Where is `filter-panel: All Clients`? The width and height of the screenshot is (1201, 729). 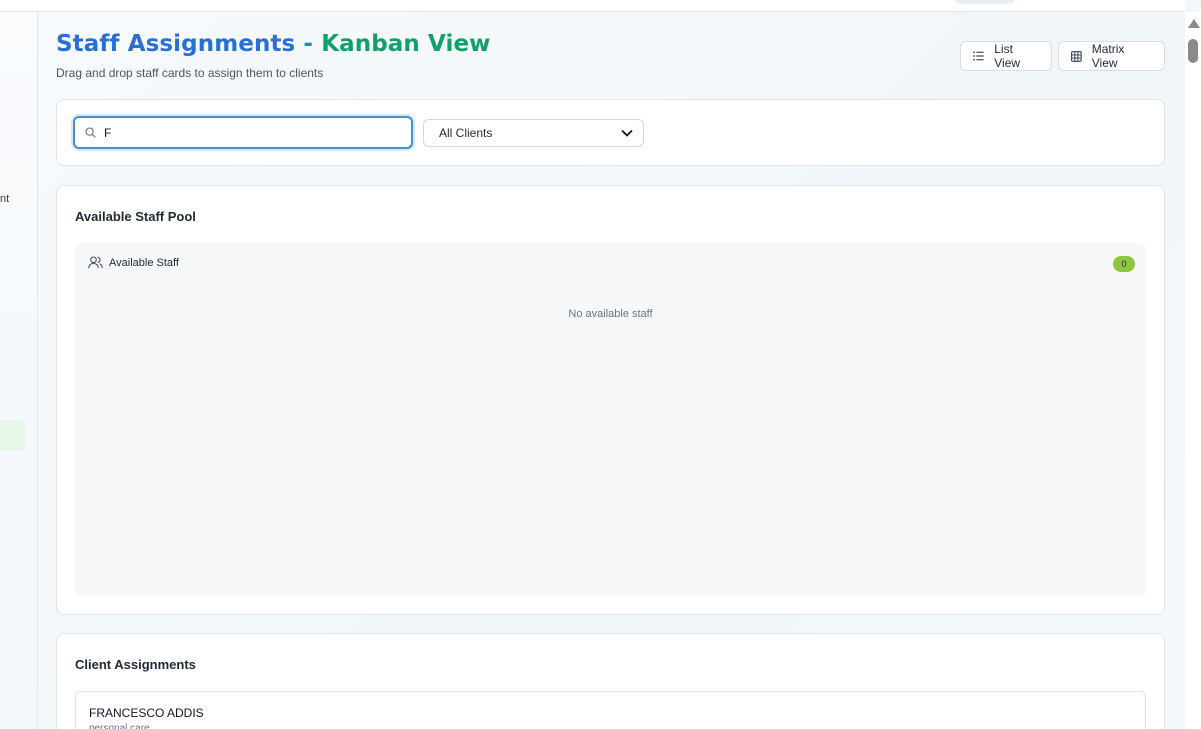
filter-panel: All Clients is located at coordinates (610, 132).